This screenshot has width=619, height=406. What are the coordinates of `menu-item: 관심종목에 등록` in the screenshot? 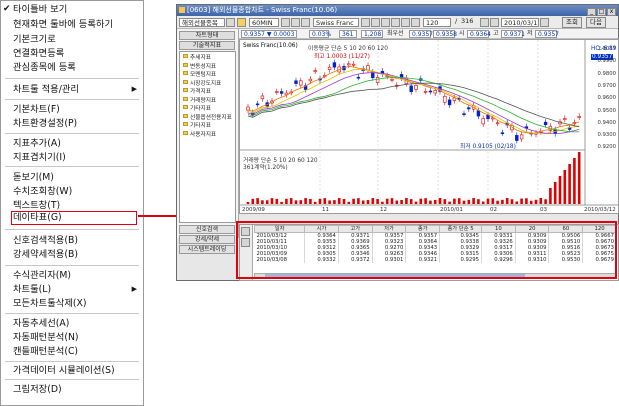 It's located at (76, 67).